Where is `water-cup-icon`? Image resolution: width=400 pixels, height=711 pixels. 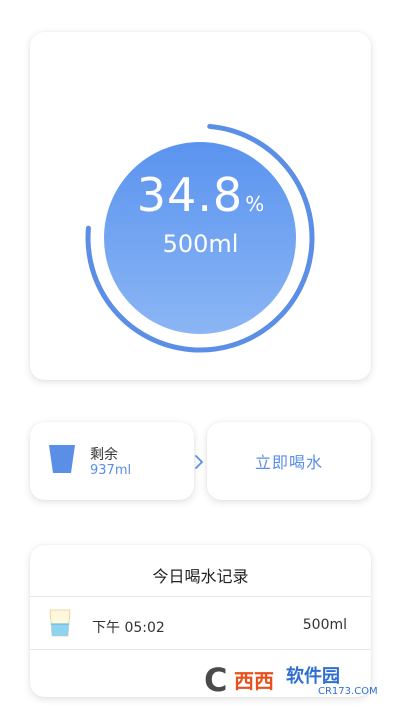
water-cup-icon is located at coordinates (62, 459).